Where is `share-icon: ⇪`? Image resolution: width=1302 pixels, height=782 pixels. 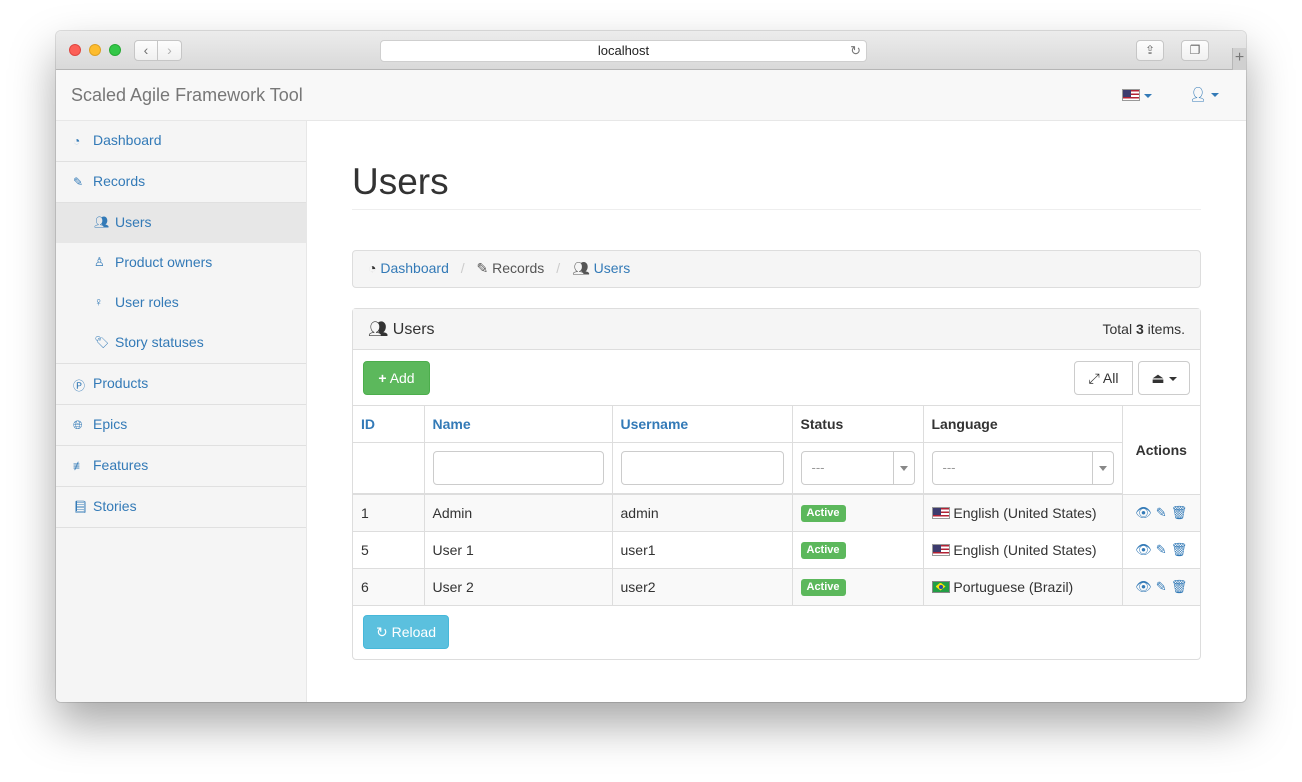 share-icon: ⇪ is located at coordinates (1150, 50).